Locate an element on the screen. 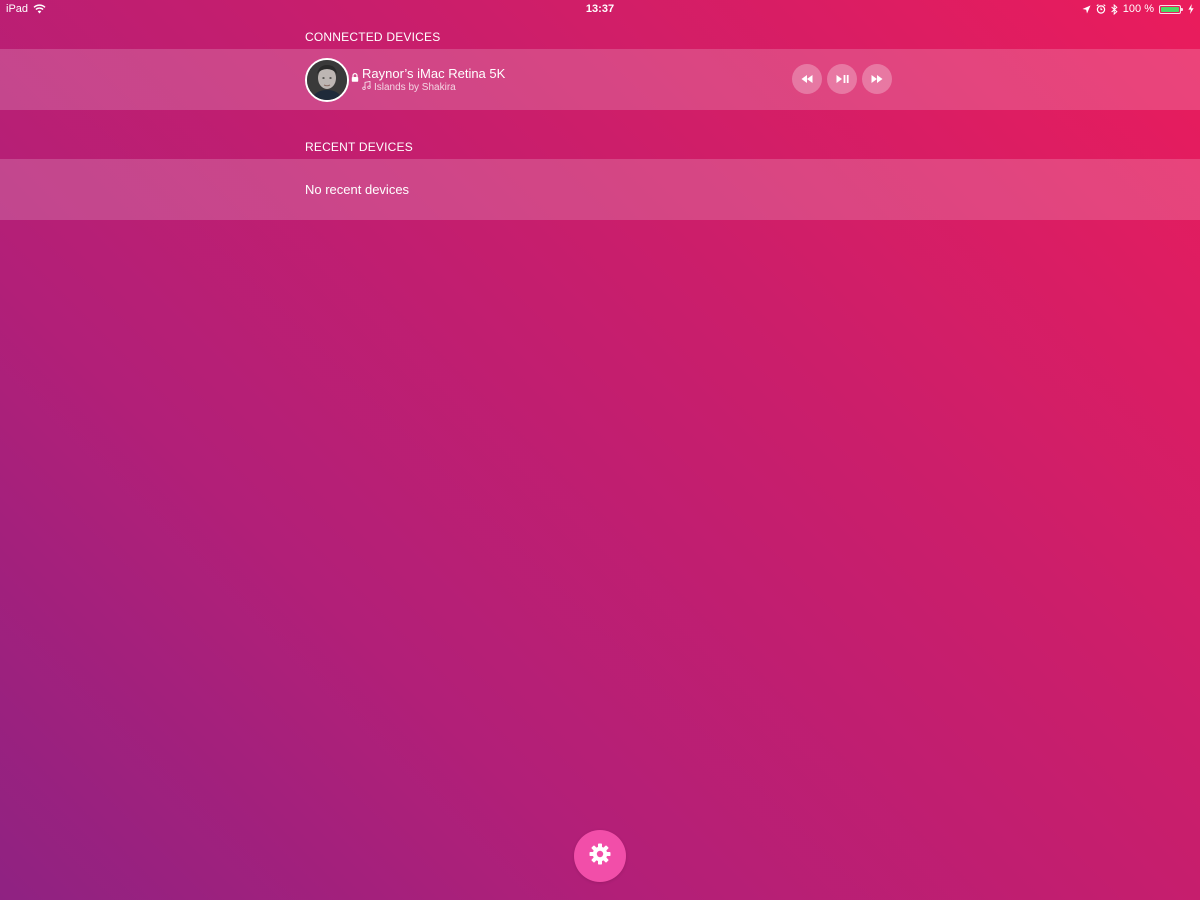 The height and width of the screenshot is (900, 1200). connected-devices-header: CONNECTED DEVICES is located at coordinates (373, 37).